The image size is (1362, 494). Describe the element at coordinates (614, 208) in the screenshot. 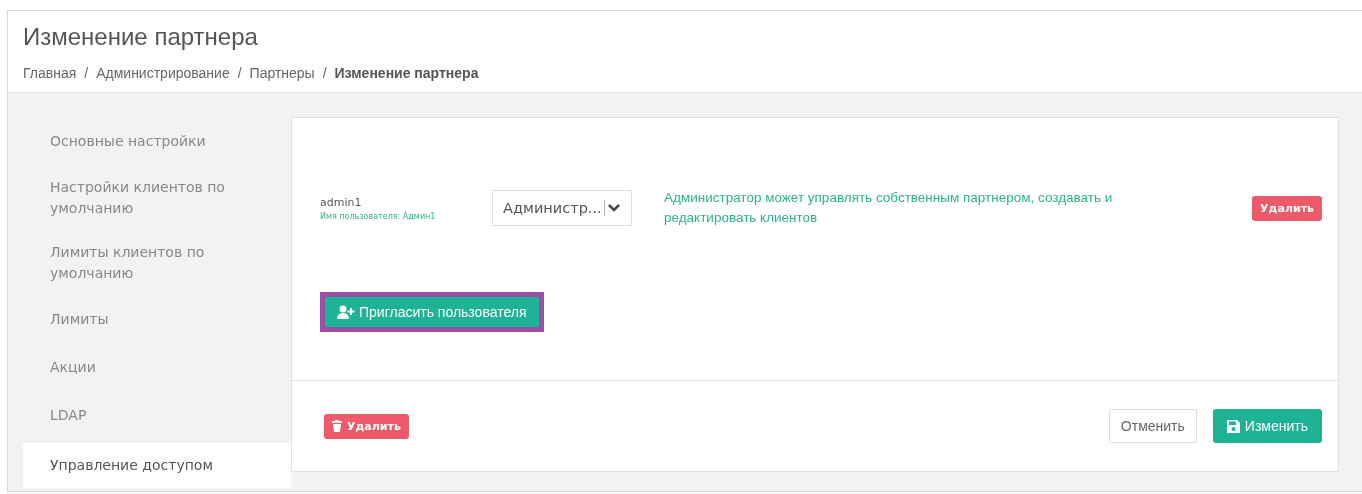

I see `chevron-down-icon` at that location.